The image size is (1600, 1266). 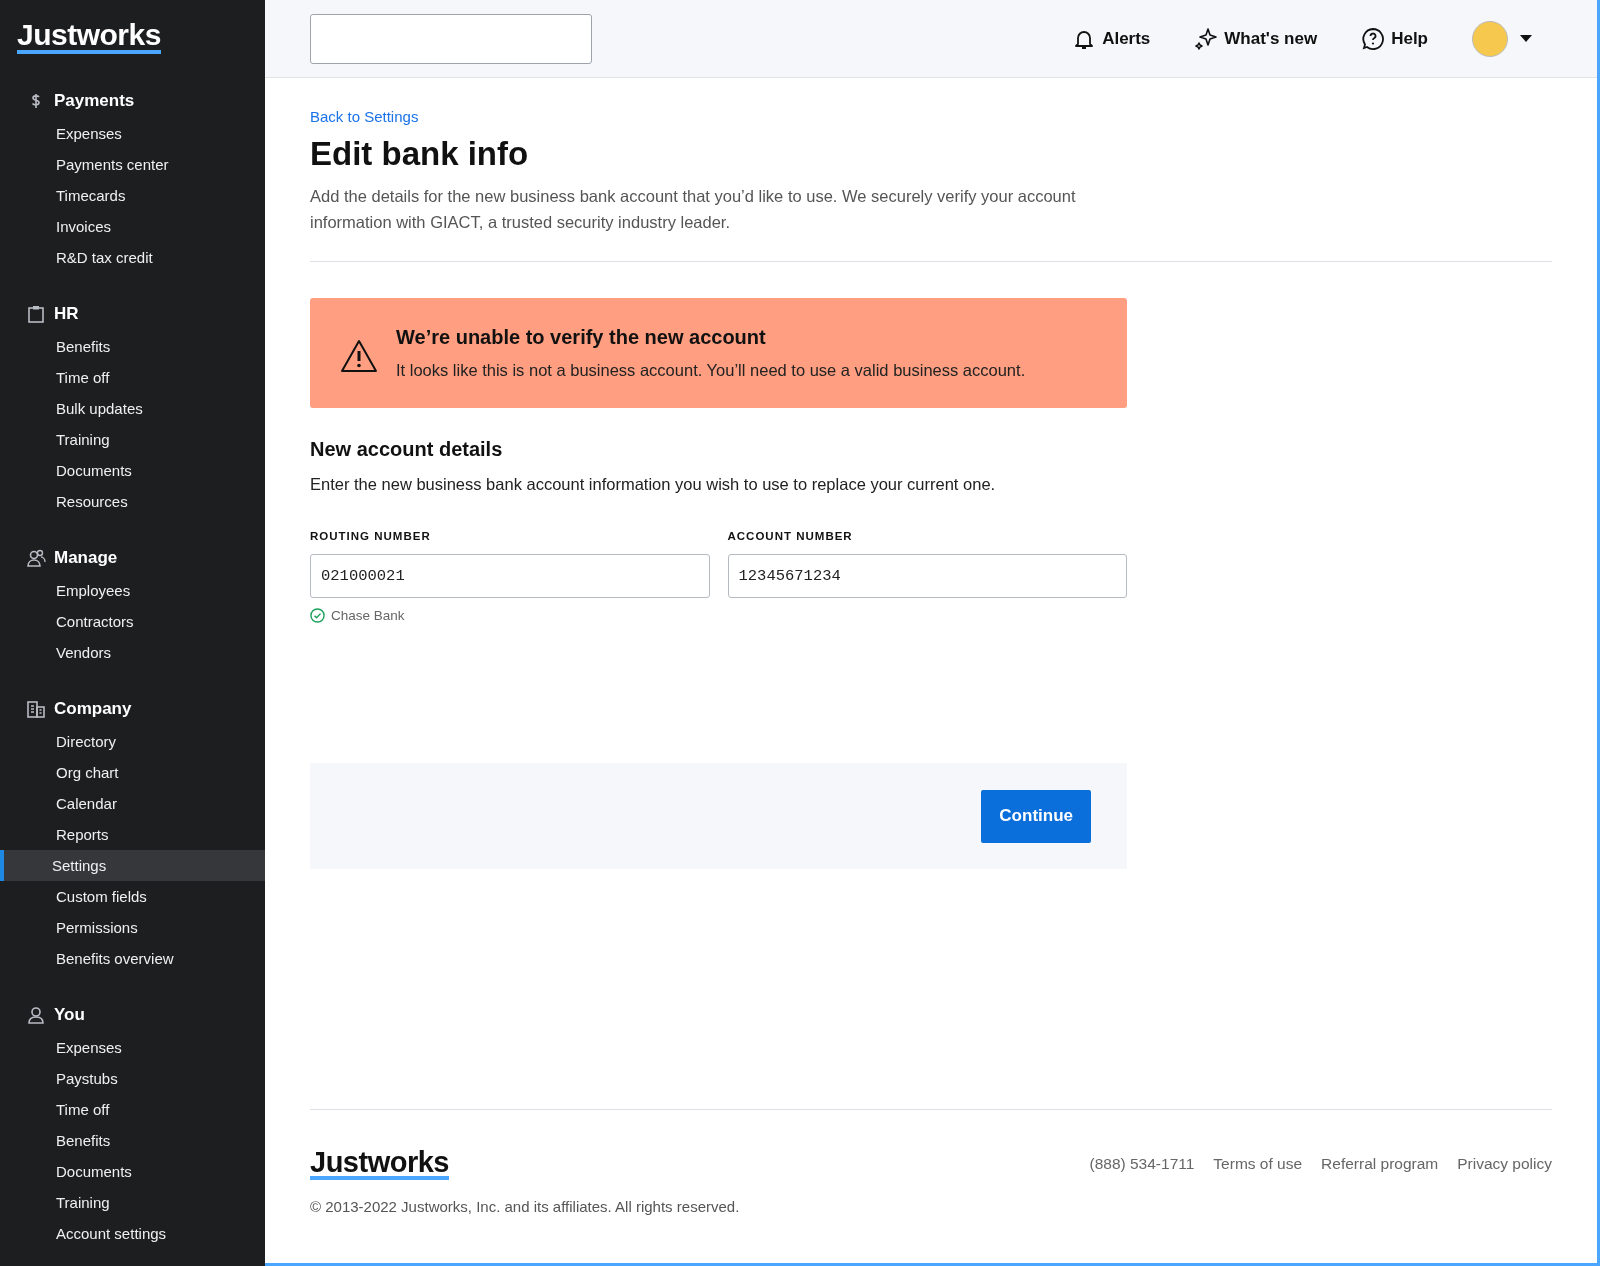 I want to click on footer-link: (888) 534-1711, so click(x=1142, y=1164).